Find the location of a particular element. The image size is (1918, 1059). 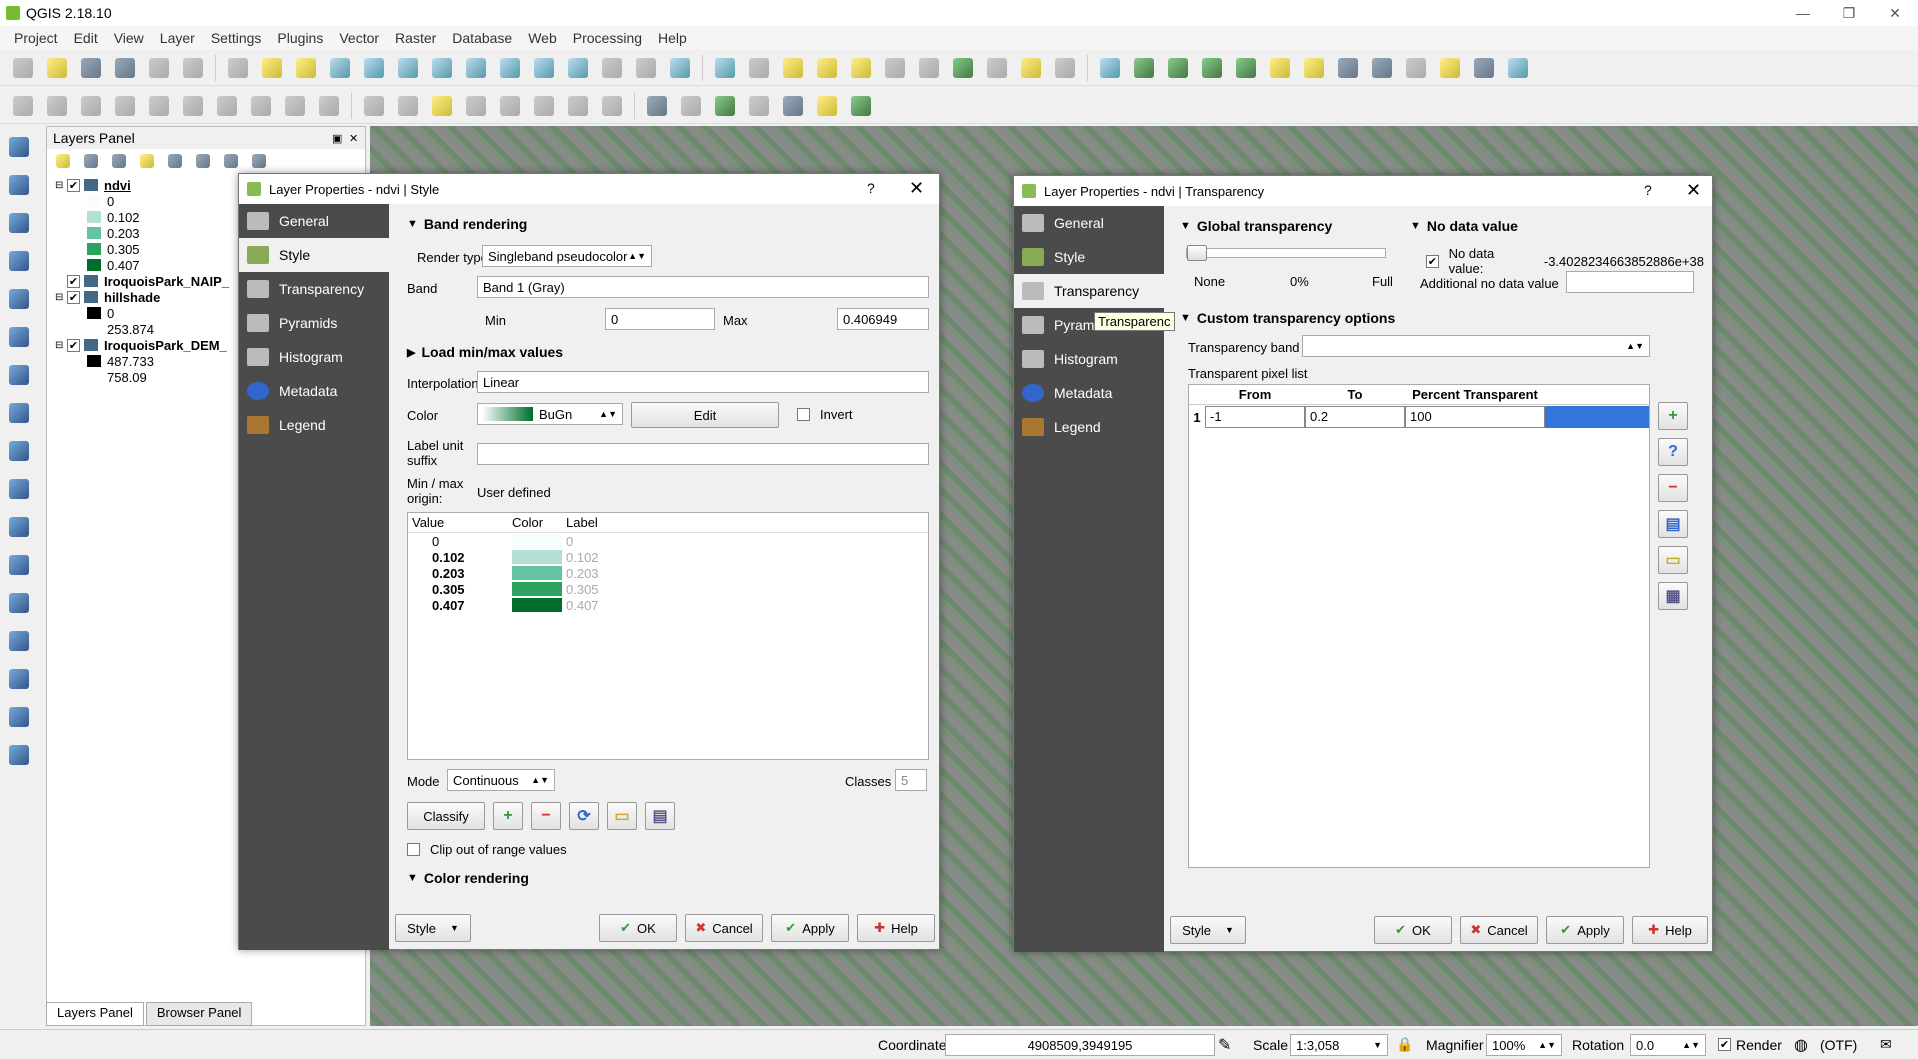

new-project-icon is located at coordinates (23, 68).